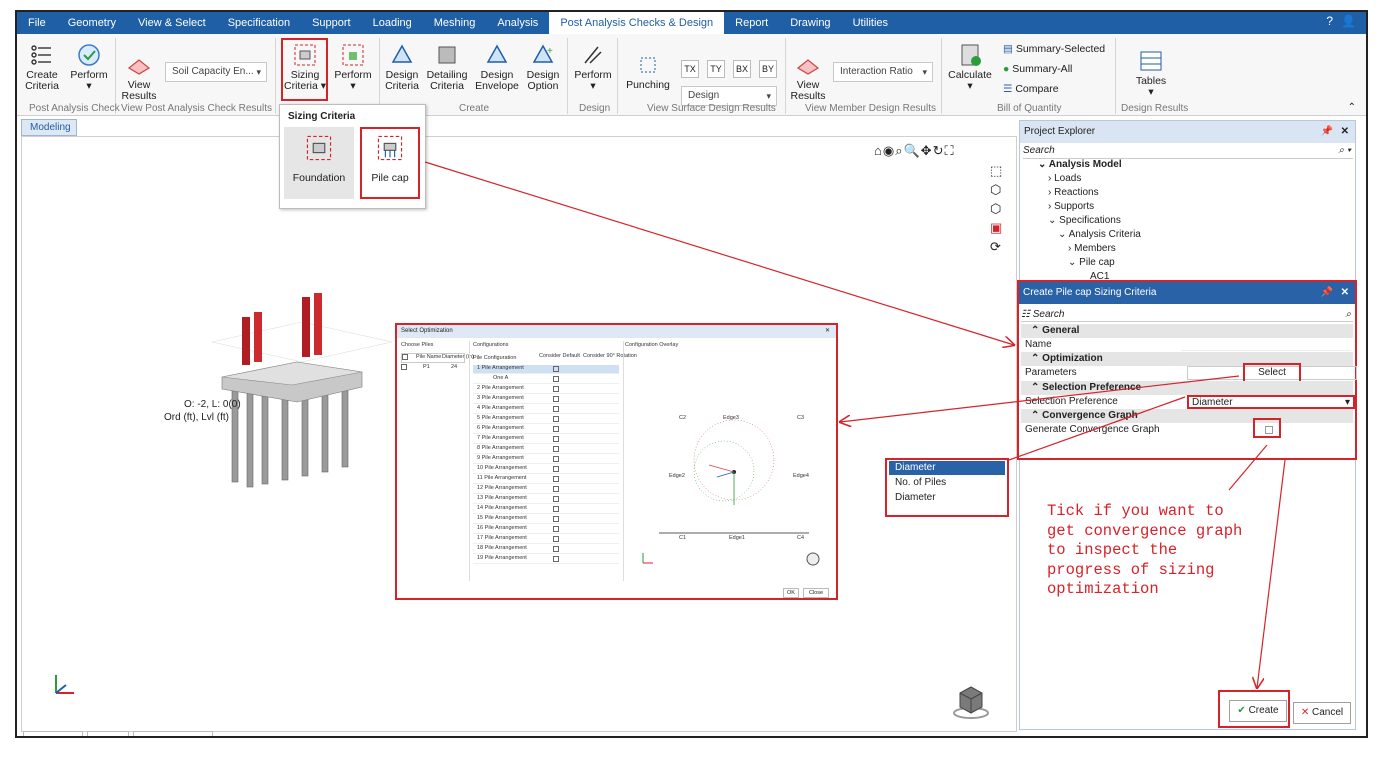 The width and height of the screenshot is (1378, 757). I want to click on design-criteria-button: Design Criteria, so click(402, 67).